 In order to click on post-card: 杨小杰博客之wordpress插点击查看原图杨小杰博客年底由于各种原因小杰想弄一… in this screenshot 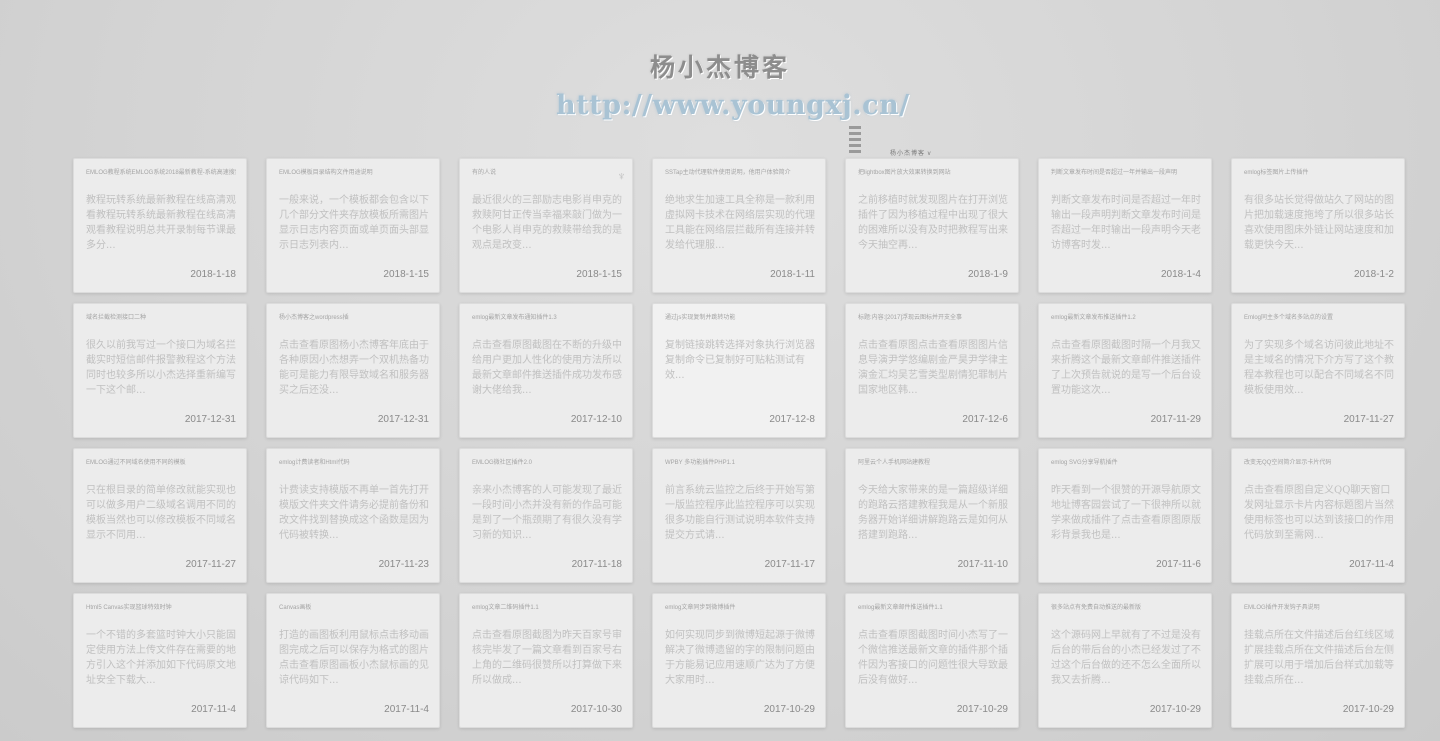, I will do `click(353, 370)`.